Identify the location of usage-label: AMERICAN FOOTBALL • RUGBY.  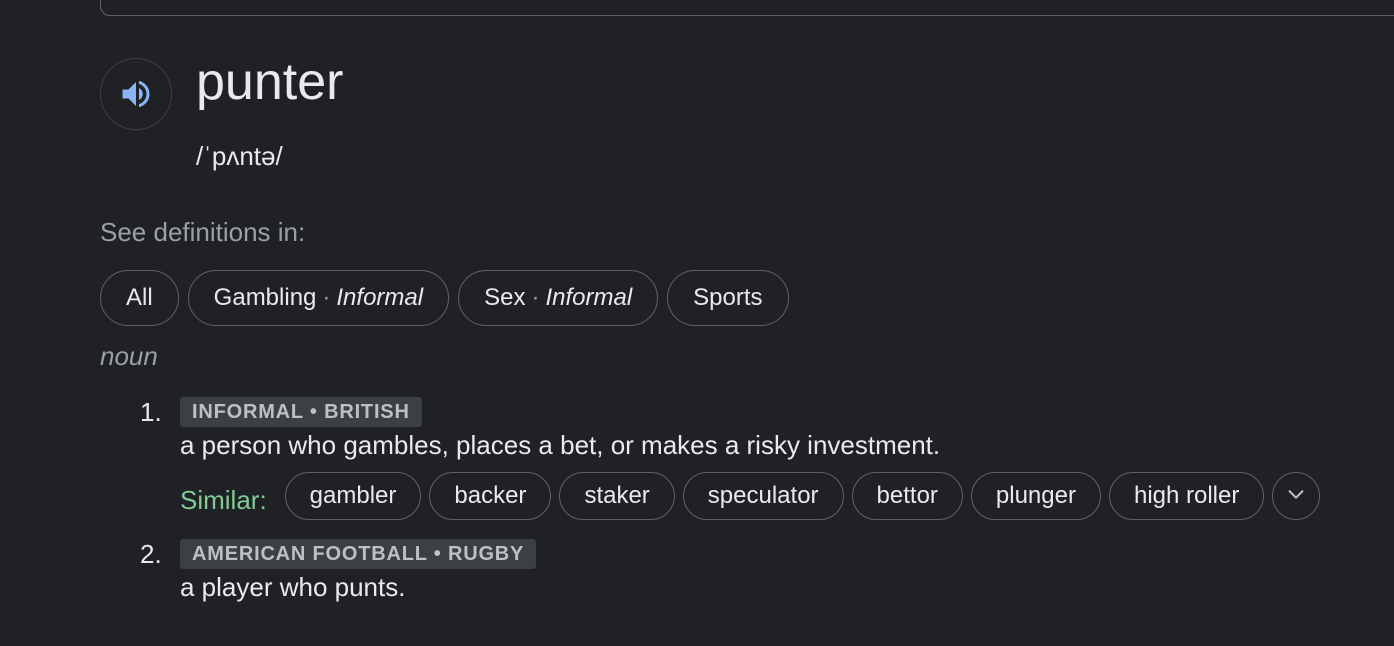
(358, 554).